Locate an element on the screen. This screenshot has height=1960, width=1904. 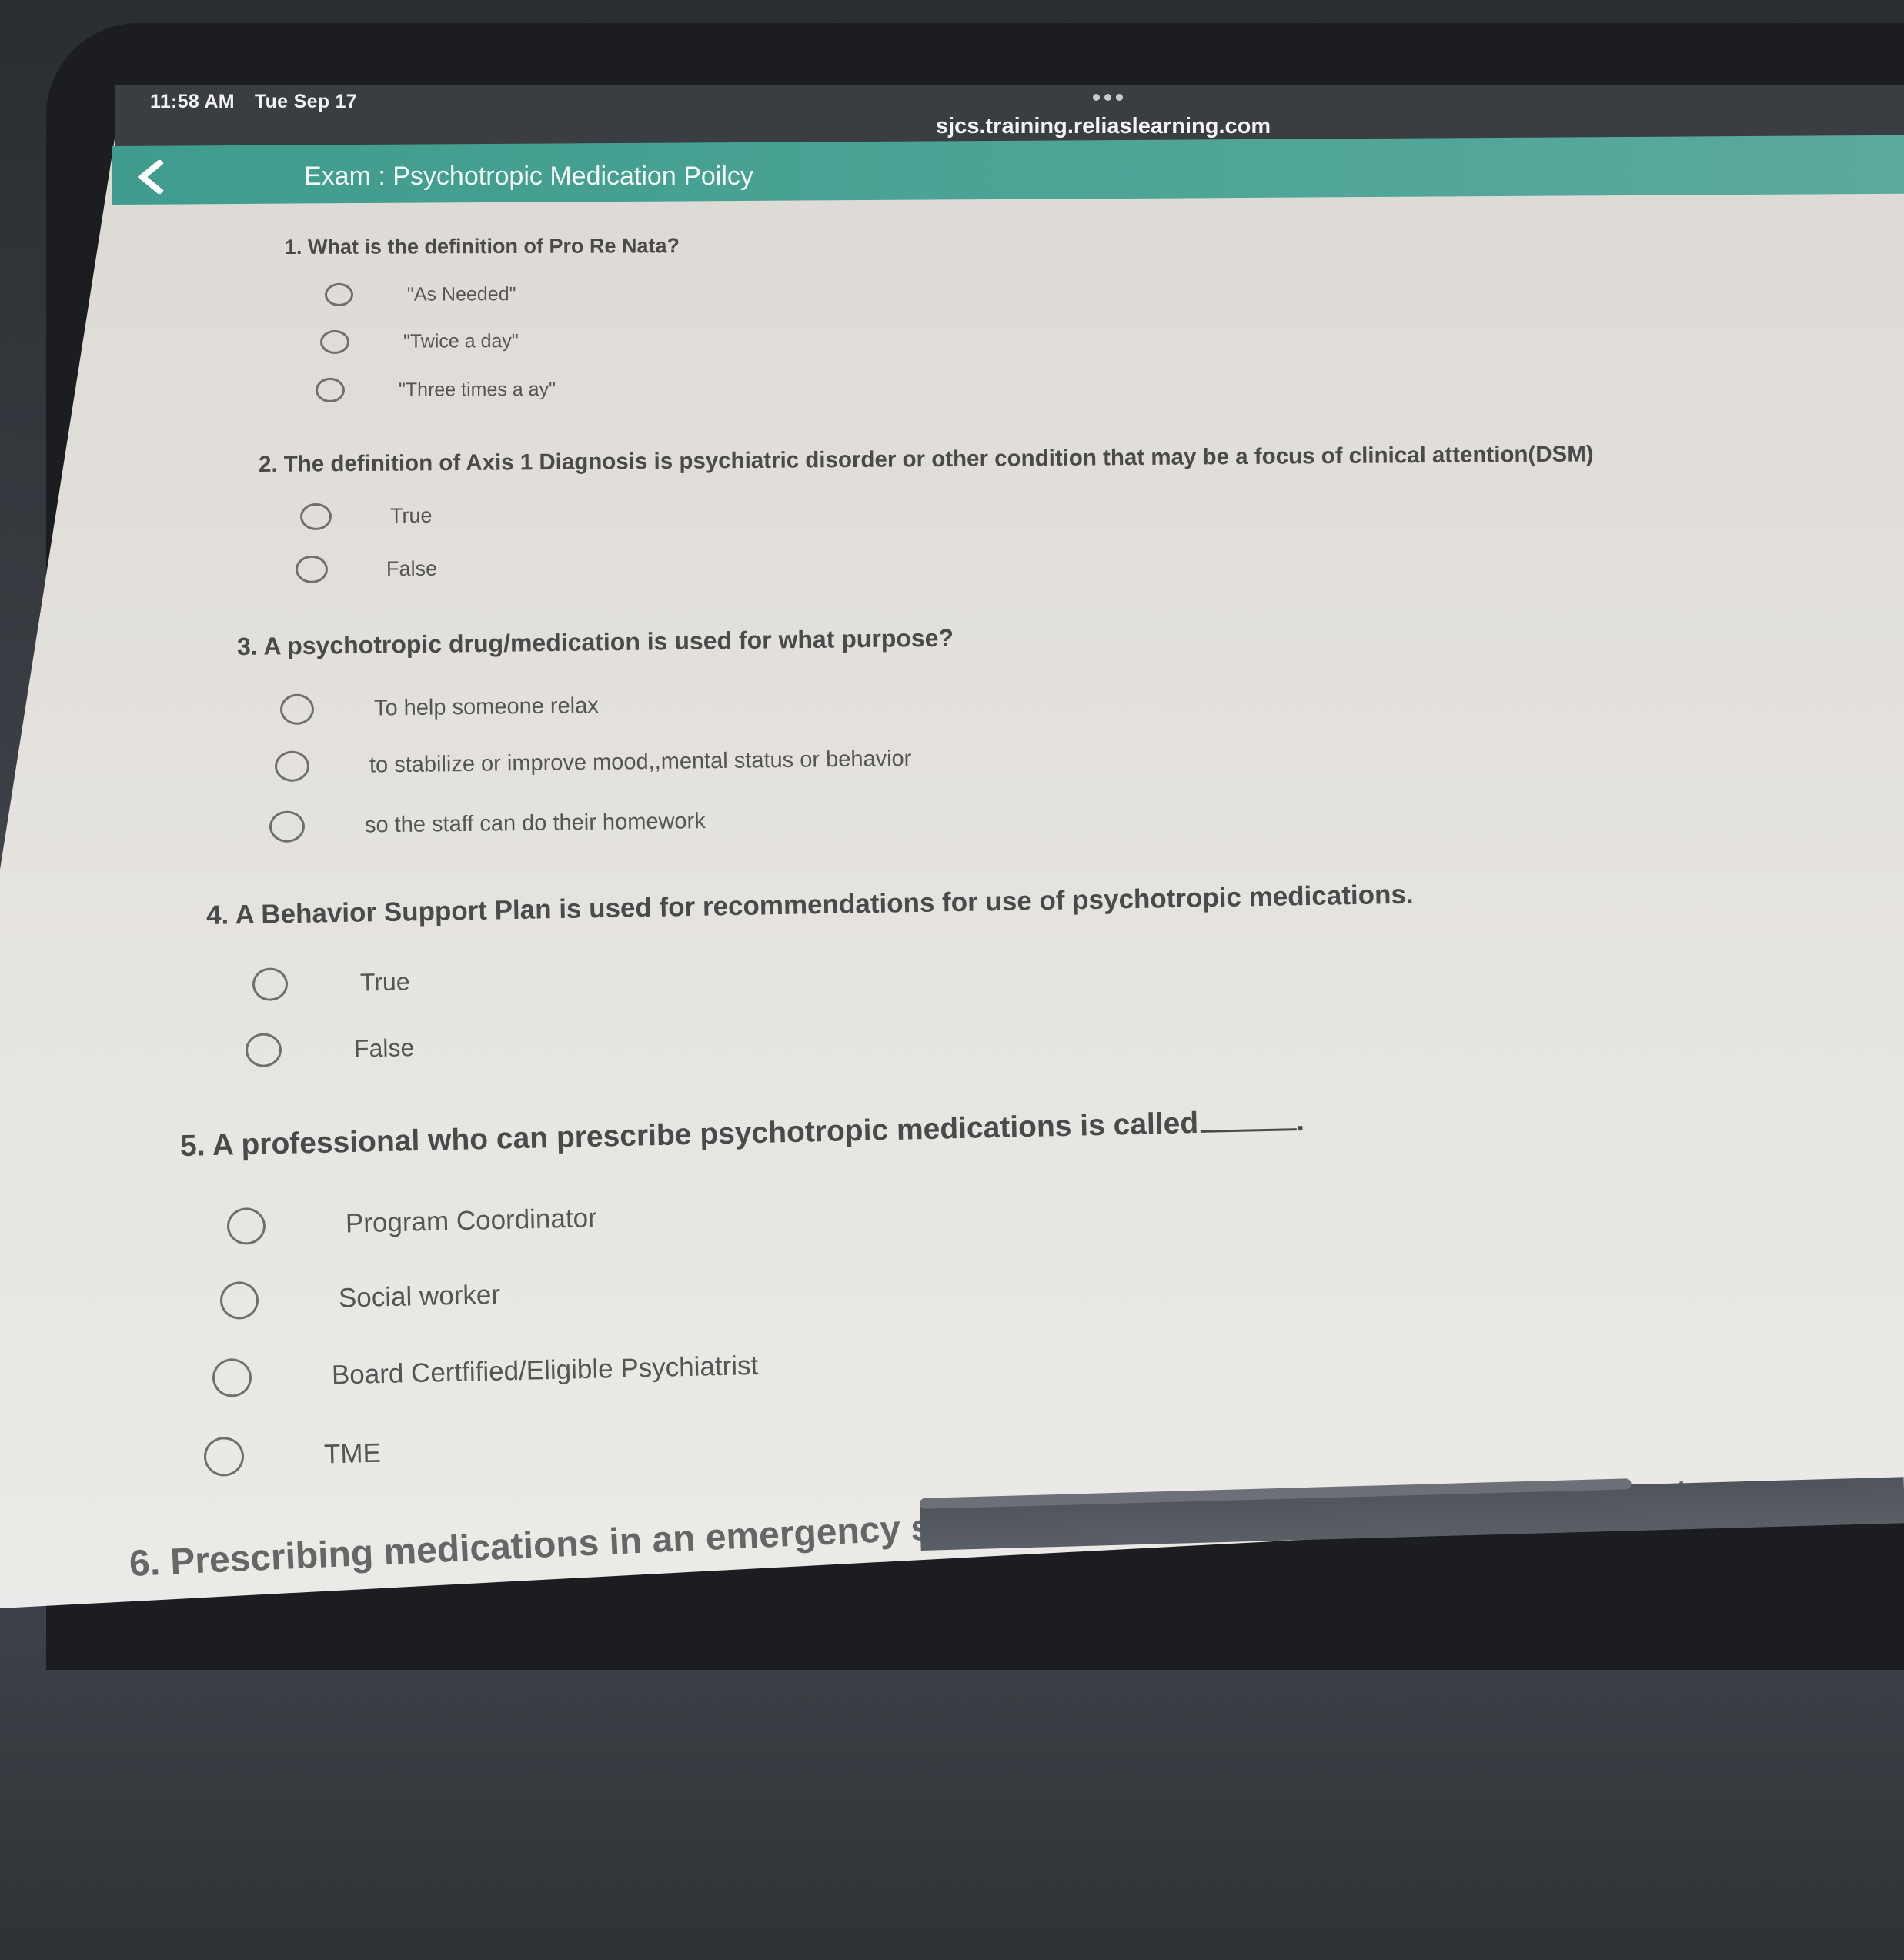
option-q2-a: True is located at coordinates (366, 516).